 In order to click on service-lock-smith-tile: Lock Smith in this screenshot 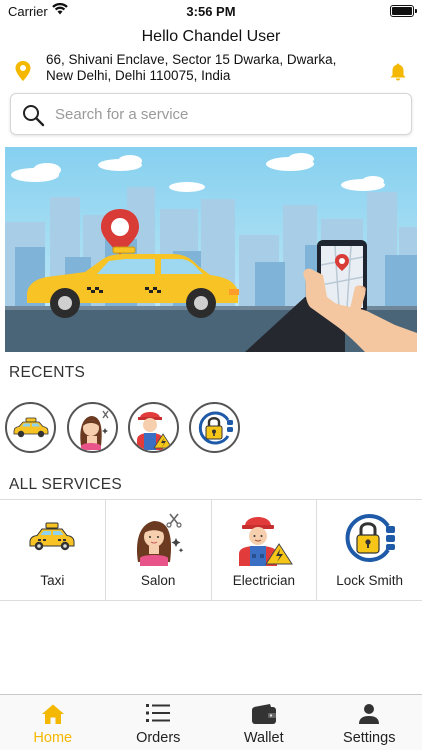, I will do `click(369, 550)`.